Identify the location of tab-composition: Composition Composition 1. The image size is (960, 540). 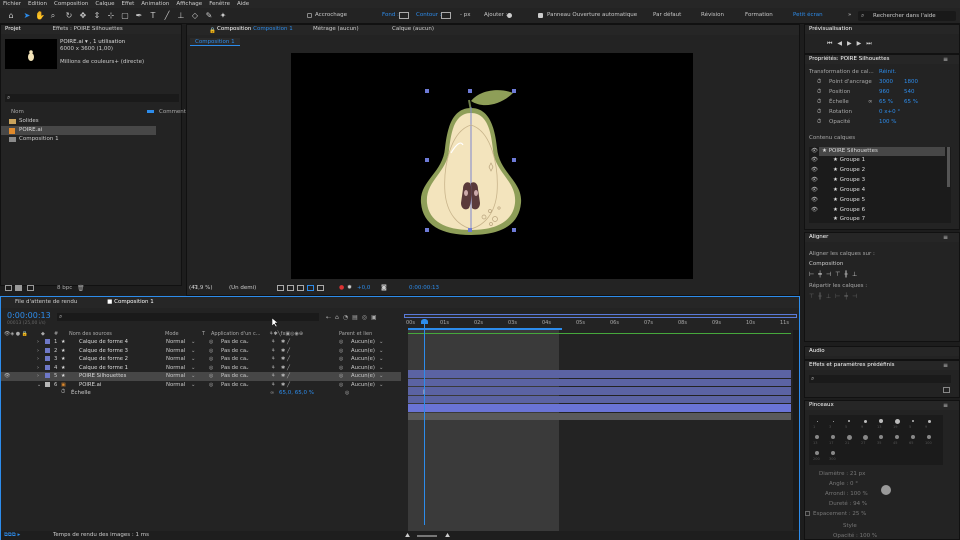
(255, 29).